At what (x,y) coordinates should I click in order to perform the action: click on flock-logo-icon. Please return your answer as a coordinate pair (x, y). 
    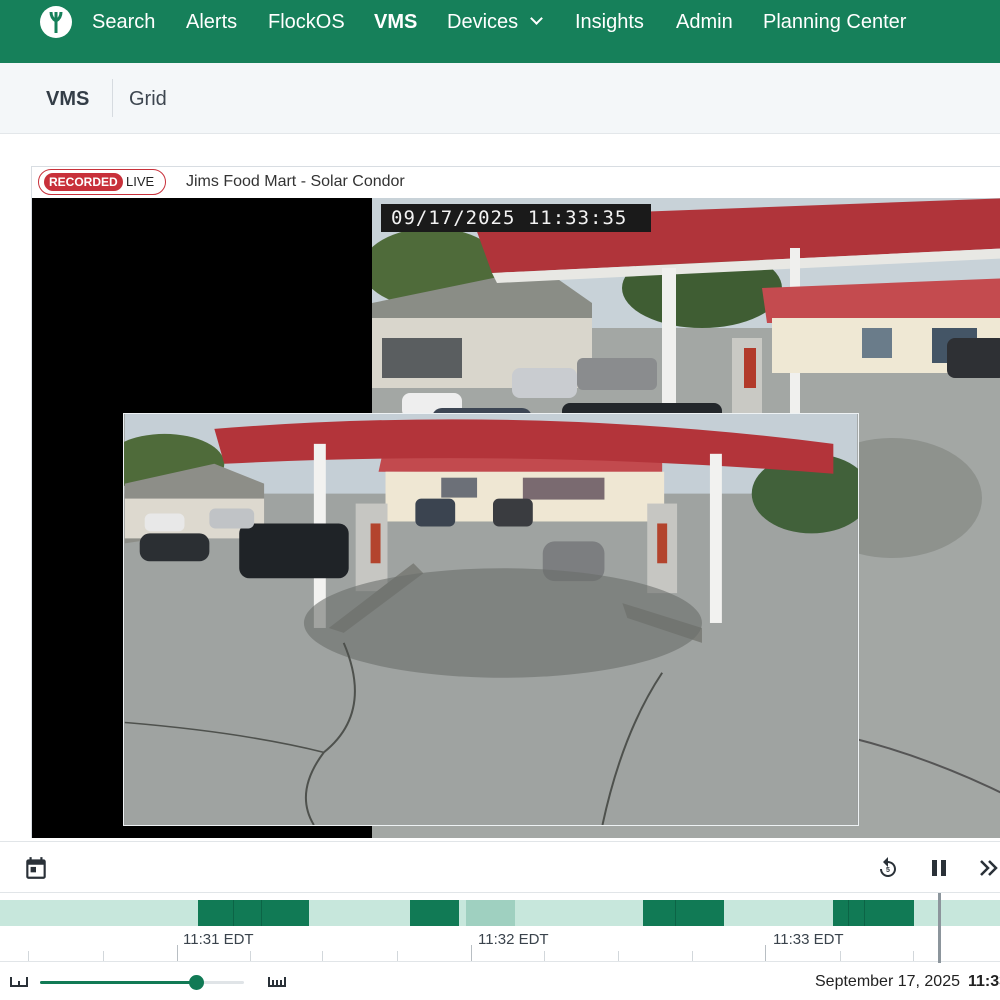
    Looking at the image, I should click on (56, 22).